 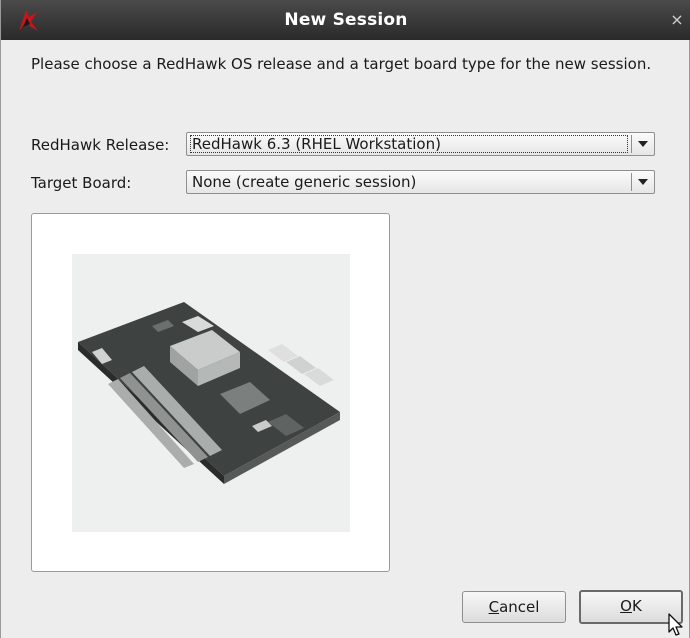 What do you see at coordinates (626, 606) in the screenshot?
I see `ok-mnemonic: O` at bounding box center [626, 606].